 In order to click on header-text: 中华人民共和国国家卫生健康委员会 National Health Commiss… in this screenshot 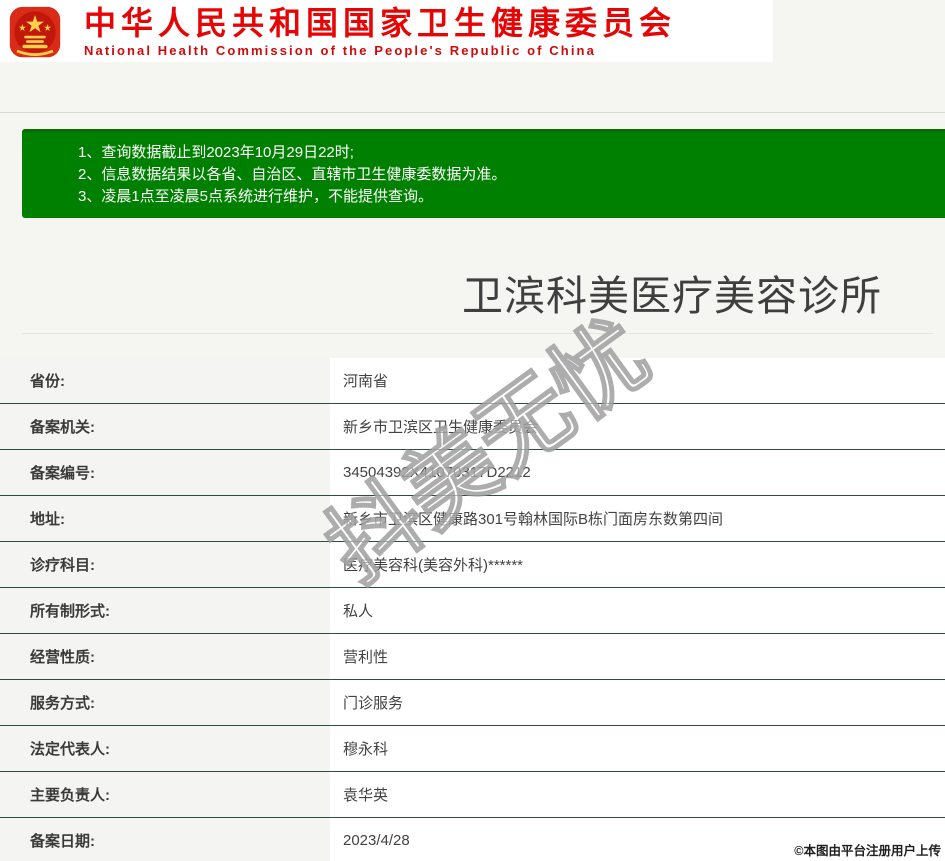, I will do `click(380, 31)`.